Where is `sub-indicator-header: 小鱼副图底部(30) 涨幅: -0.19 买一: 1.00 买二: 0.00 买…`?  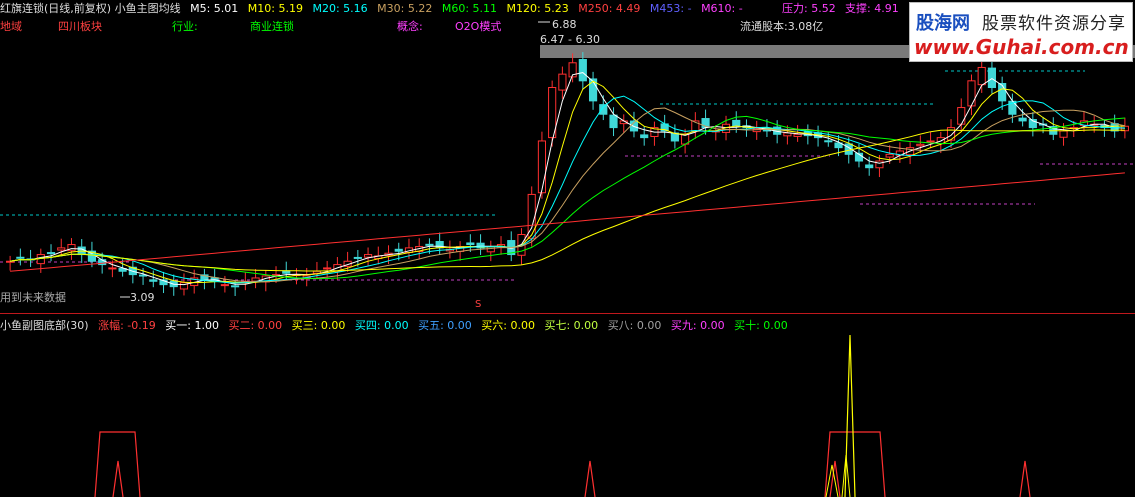
sub-indicator-header: 小鱼副图底部(30) 涨幅: -0.19 买一: 1.00 买二: 0.00 买… is located at coordinates (397, 325).